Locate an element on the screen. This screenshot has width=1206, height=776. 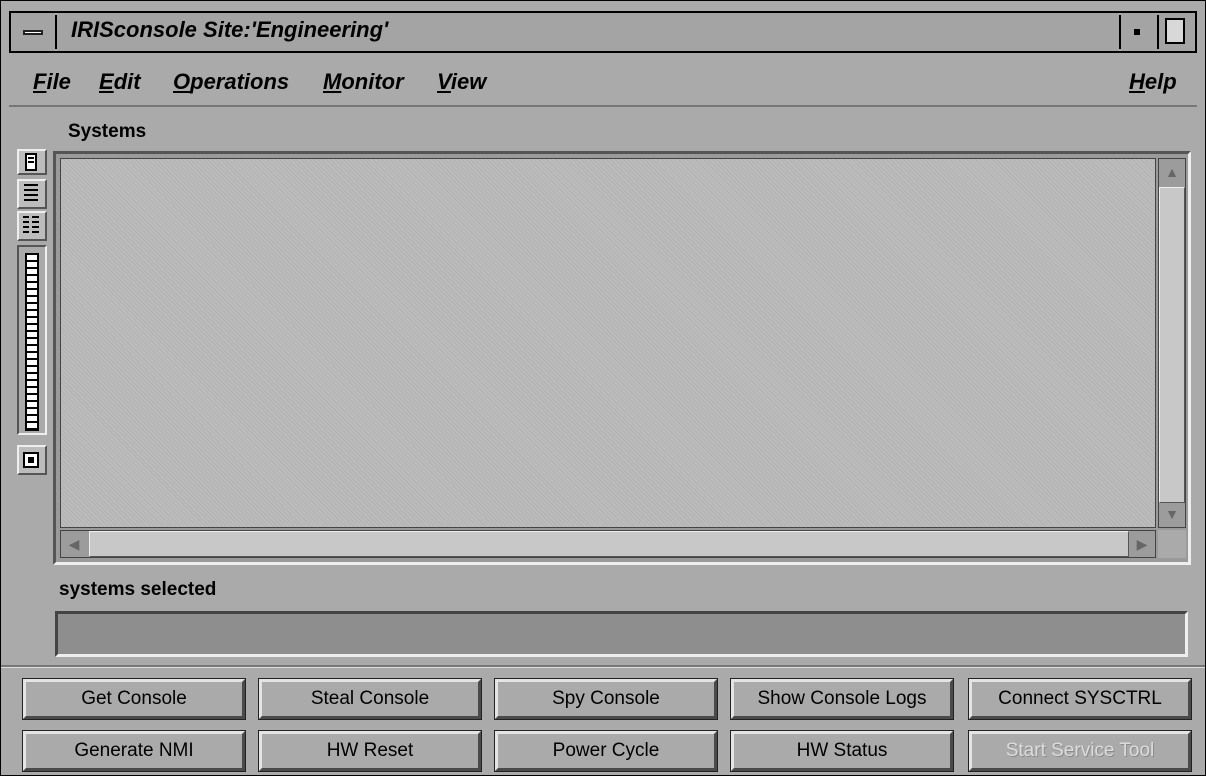
menu-bar: File Edit Operations Monitor View Help is located at coordinates (603, 81).